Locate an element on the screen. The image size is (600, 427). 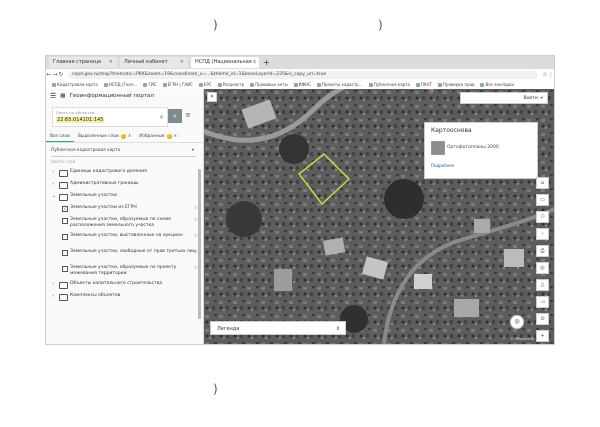
basemap-option: Ортофотопланы 2000 is located at coordinates (473, 147).